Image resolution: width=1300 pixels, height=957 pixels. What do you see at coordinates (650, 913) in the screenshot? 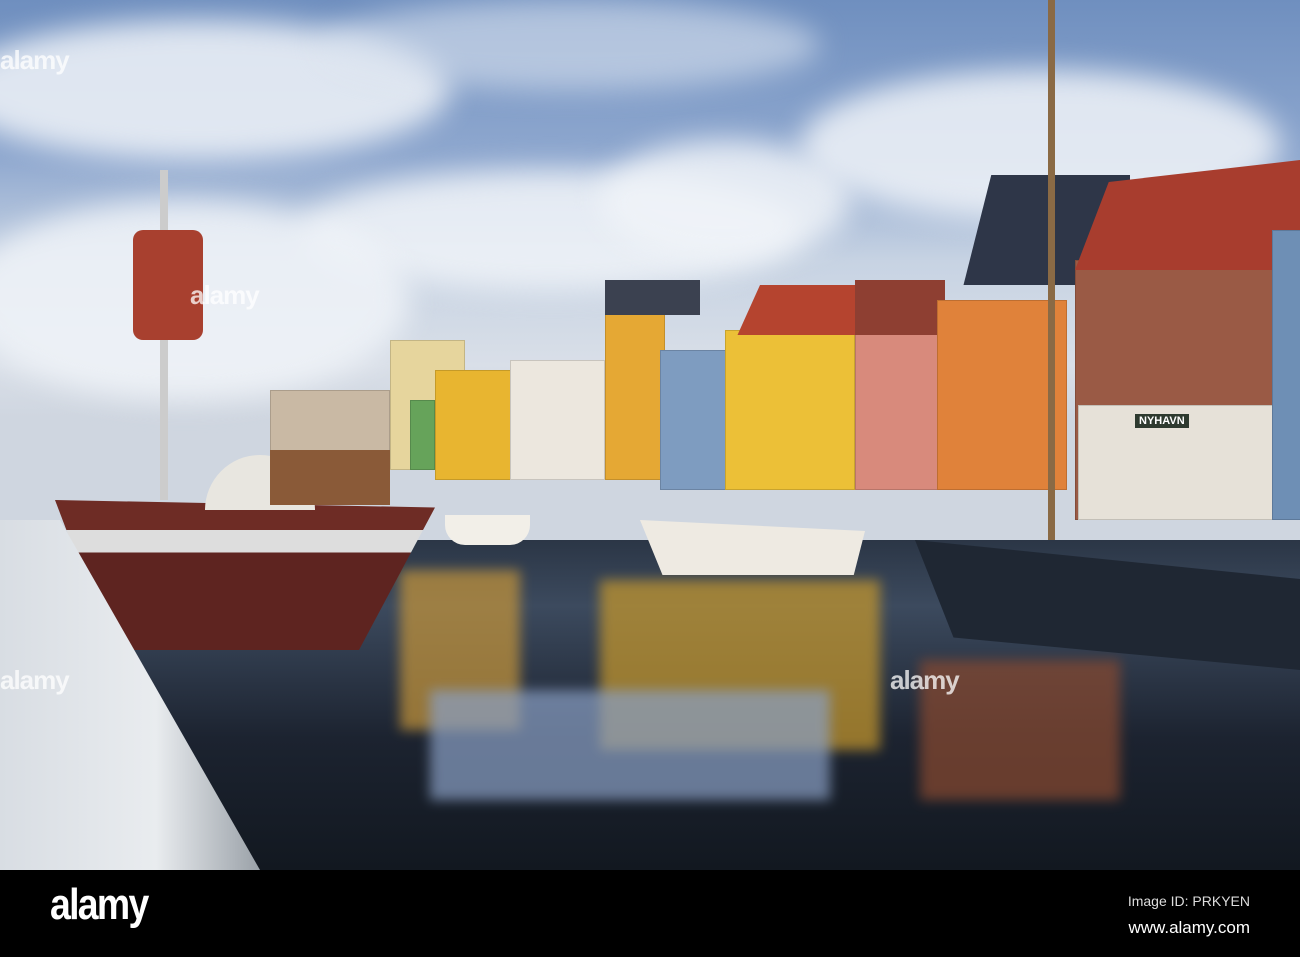
I see `footer-bar` at bounding box center [650, 913].